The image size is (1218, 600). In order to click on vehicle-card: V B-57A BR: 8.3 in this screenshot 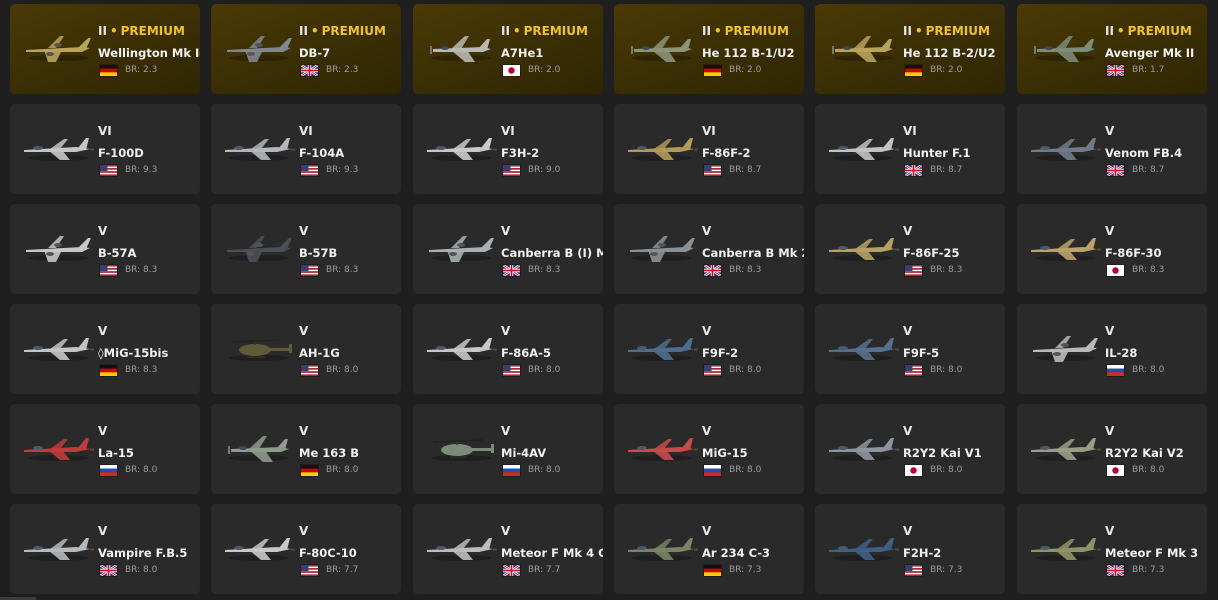, I will do `click(105, 249)`.